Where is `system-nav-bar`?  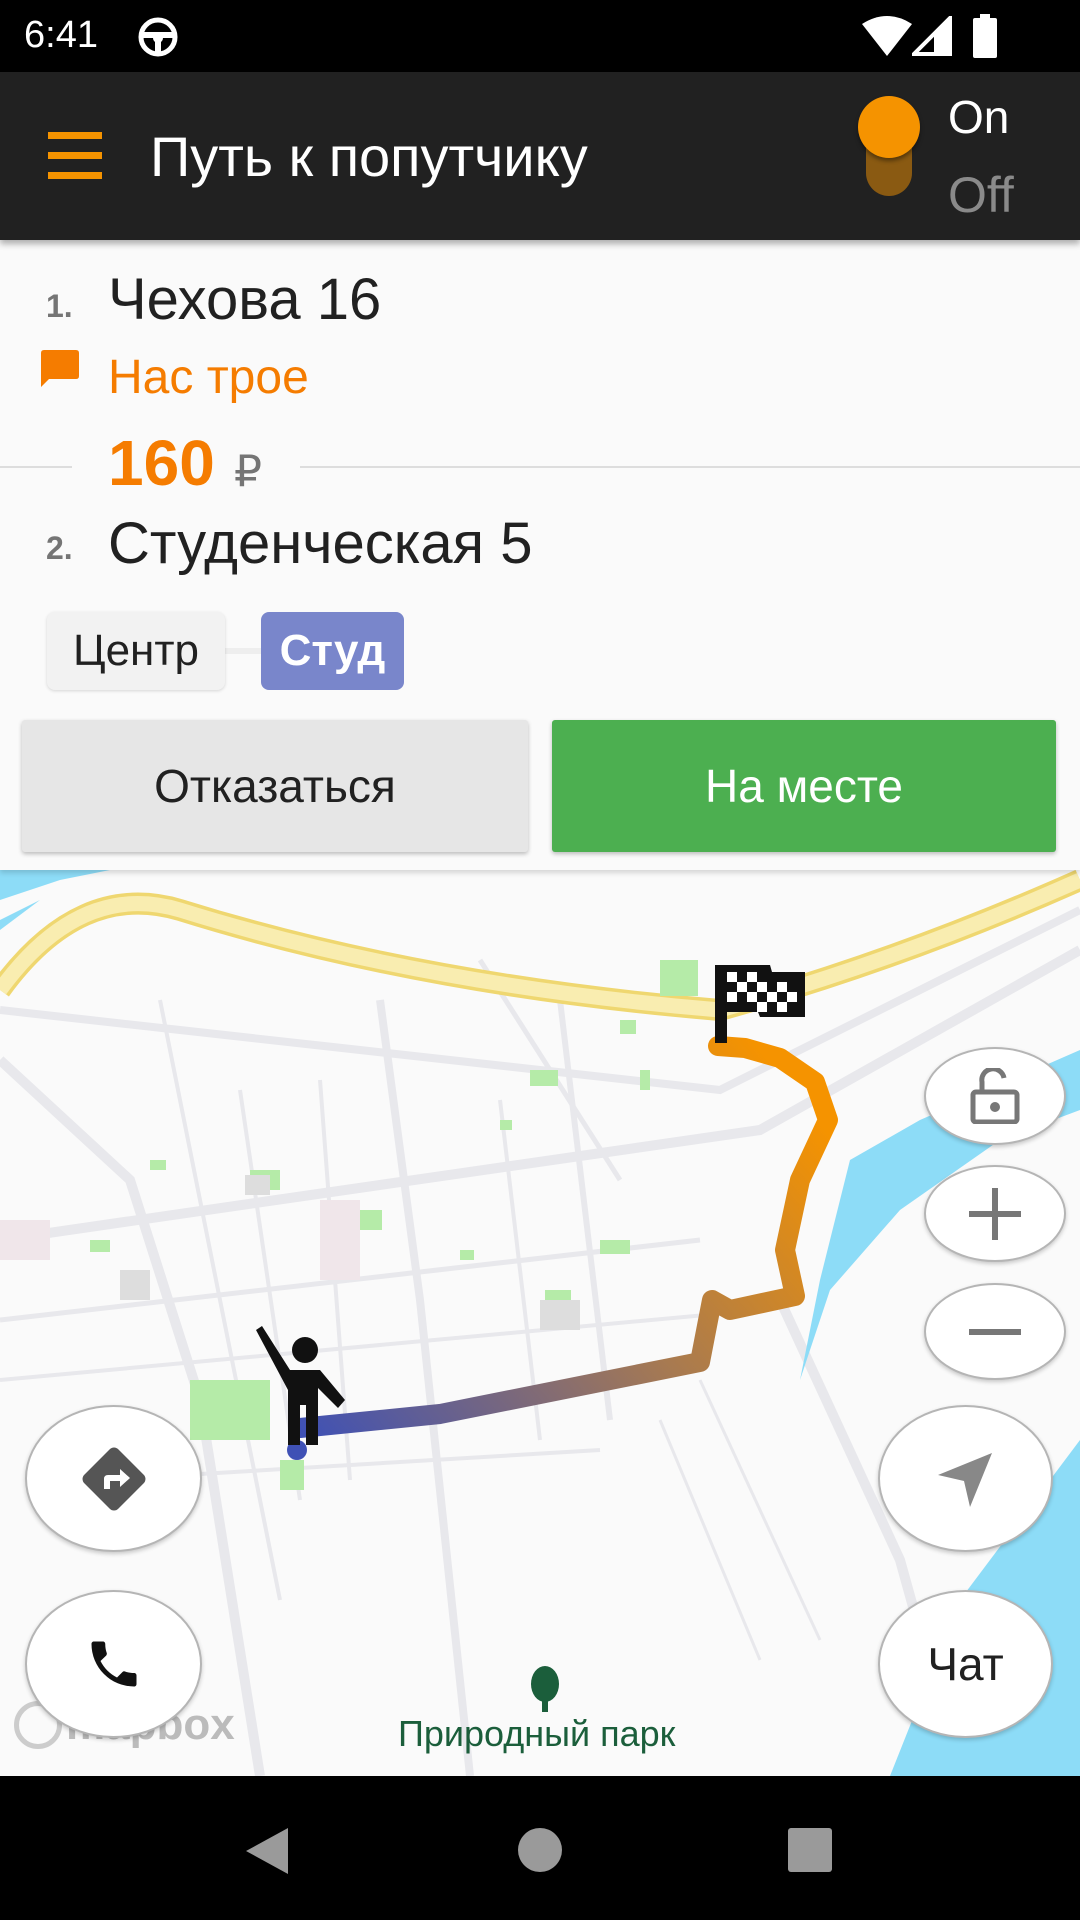 system-nav-bar is located at coordinates (540, 1848).